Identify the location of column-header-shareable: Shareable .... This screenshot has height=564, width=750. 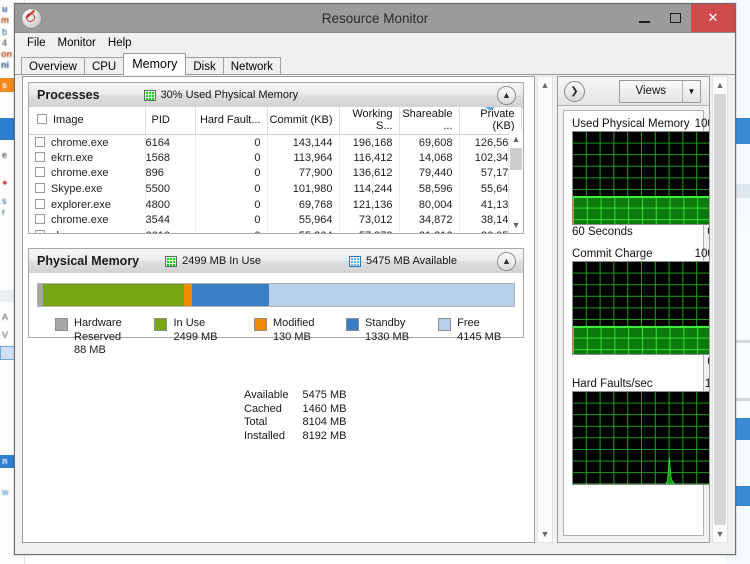
(429, 121).